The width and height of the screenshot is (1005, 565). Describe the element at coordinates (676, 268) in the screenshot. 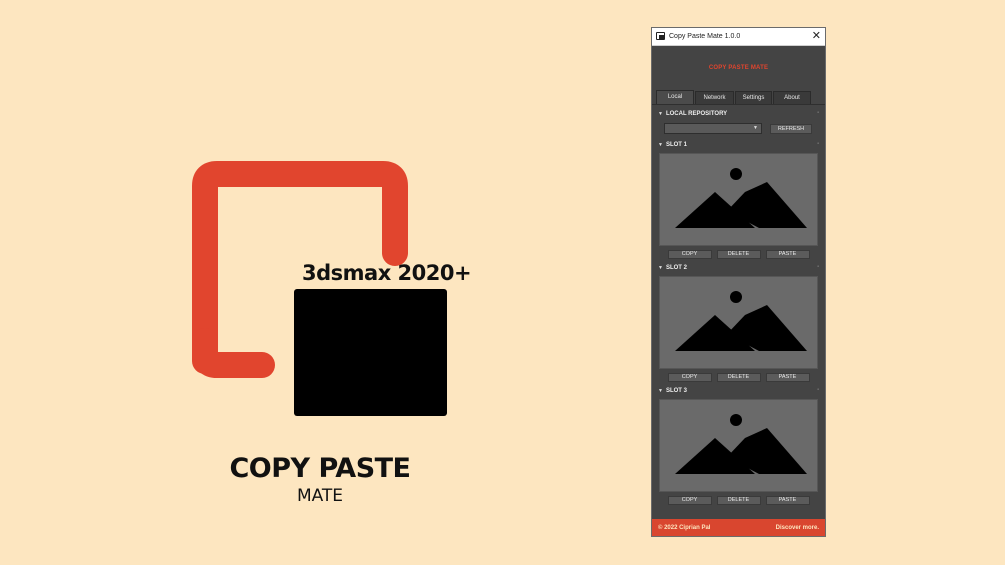

I see `slot-heading: SLOT 2` at that location.